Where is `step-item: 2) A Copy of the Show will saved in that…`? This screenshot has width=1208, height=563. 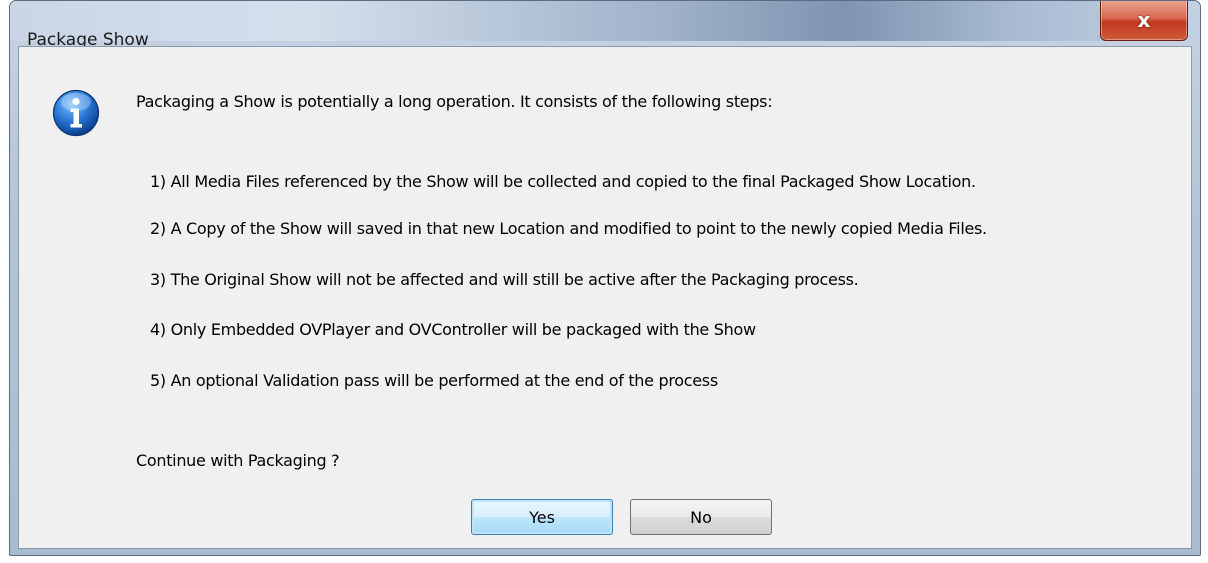 step-item: 2) A Copy of the Show will saved in that… is located at coordinates (568, 228).